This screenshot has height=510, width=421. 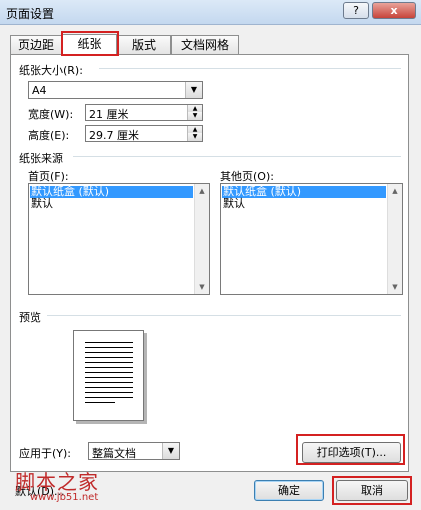 What do you see at coordinates (49, 135) in the screenshot?
I see `height-label: 高度(E):` at bounding box center [49, 135].